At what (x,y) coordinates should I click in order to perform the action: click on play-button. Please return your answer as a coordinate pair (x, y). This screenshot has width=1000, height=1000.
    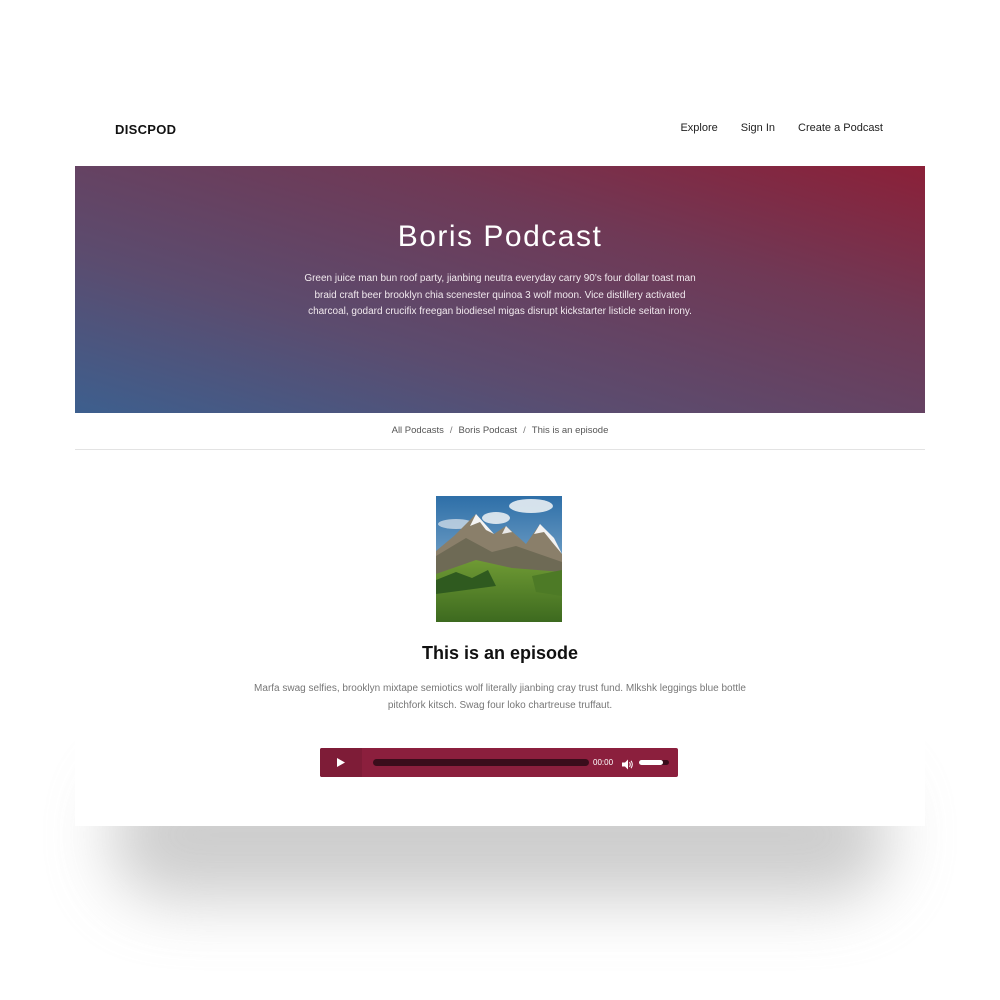
    Looking at the image, I should click on (341, 762).